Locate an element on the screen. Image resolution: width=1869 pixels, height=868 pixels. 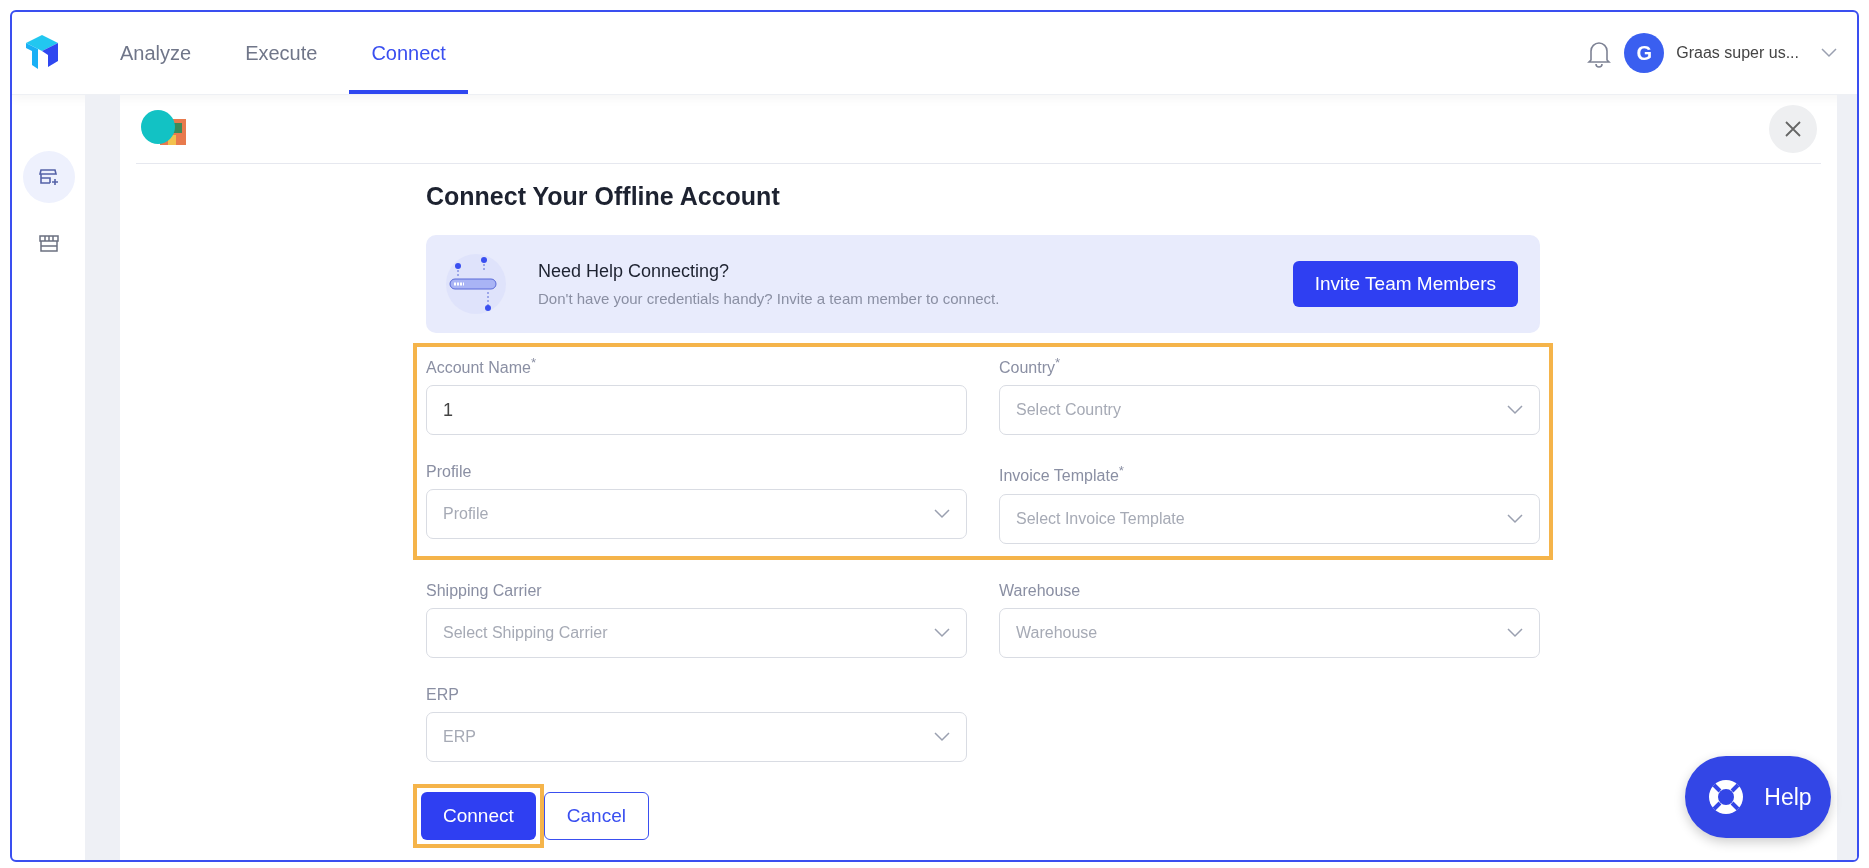
cancel-button: Cancel is located at coordinates (596, 815).